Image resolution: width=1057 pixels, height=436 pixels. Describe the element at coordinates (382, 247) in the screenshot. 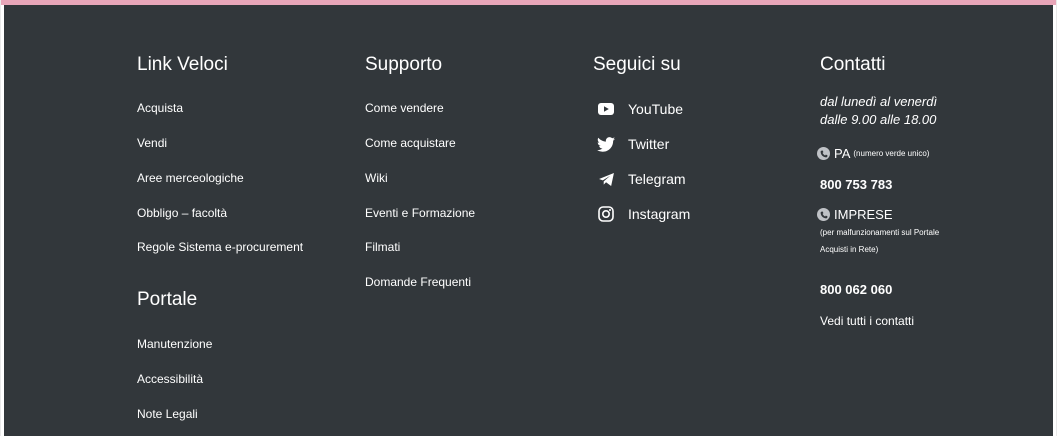

I see `link-filmati: Filmati` at that location.